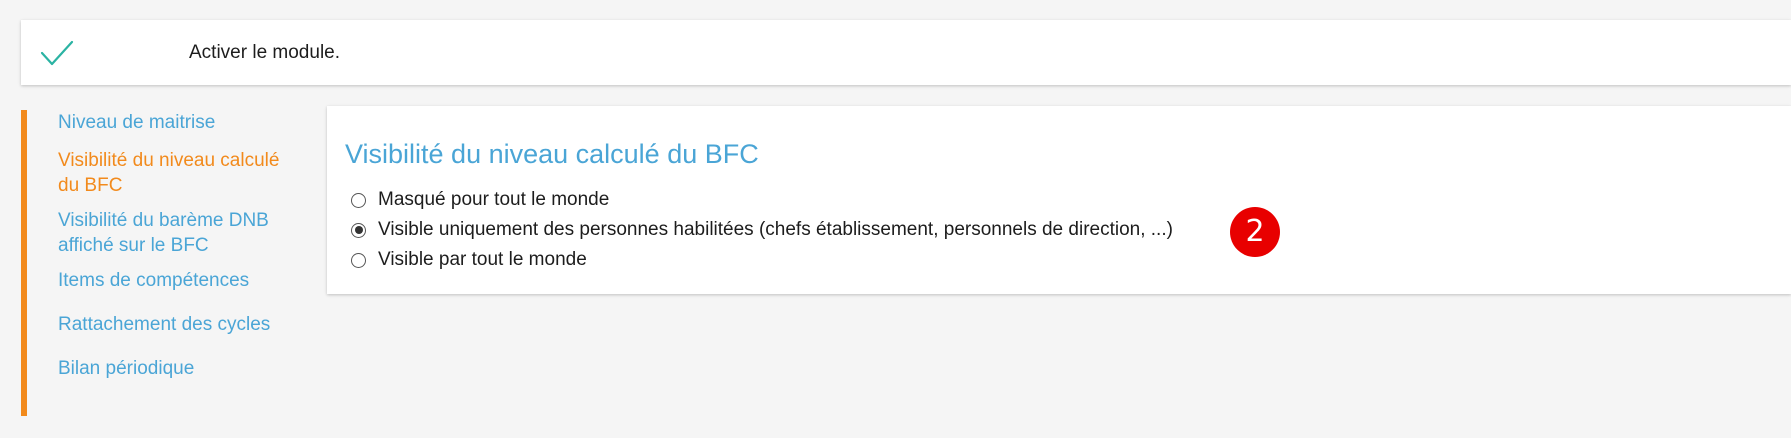  Describe the element at coordinates (482, 259) in the screenshot. I see `option-label: Visible par tout le monde` at that location.